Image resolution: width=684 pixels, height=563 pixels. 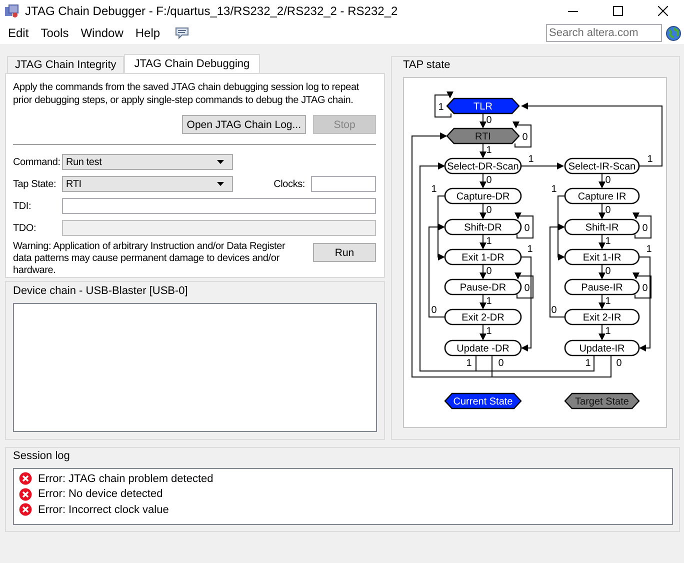 What do you see at coordinates (602, 401) in the screenshot?
I see `legend-item: Target State` at bounding box center [602, 401].